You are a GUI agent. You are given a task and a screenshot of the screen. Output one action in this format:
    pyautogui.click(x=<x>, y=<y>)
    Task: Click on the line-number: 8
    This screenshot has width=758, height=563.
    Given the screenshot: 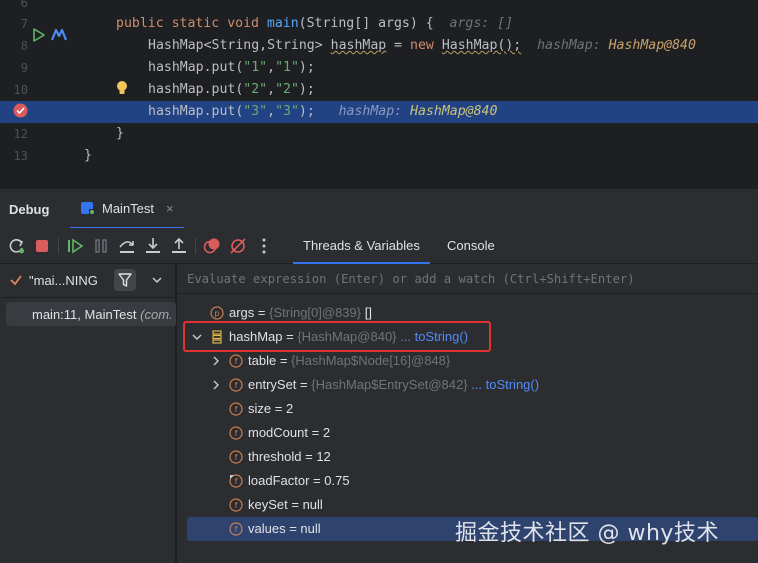 What is the action you would take?
    pyautogui.click(x=24, y=46)
    